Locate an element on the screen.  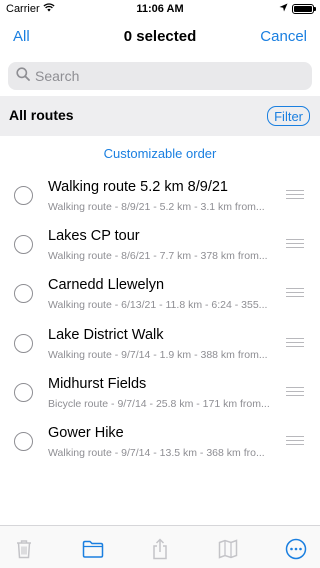
more-icon is located at coordinates (296, 549).